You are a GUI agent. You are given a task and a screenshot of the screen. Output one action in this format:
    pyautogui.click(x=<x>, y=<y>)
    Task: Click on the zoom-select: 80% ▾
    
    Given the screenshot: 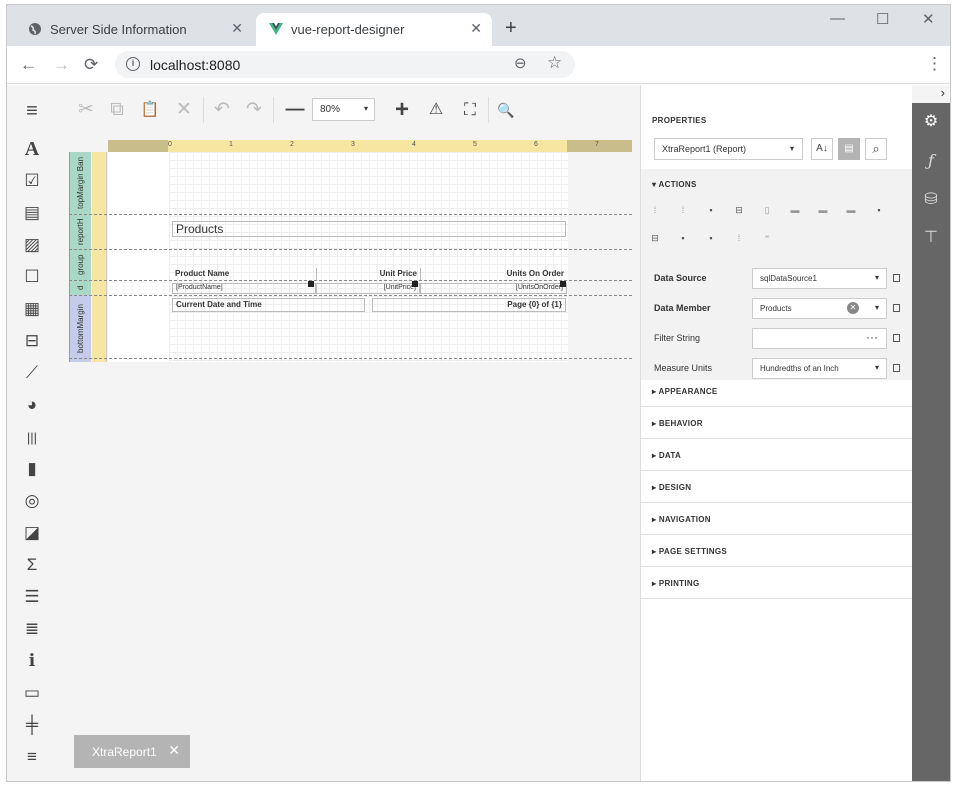 What is the action you would take?
    pyautogui.click(x=343, y=109)
    